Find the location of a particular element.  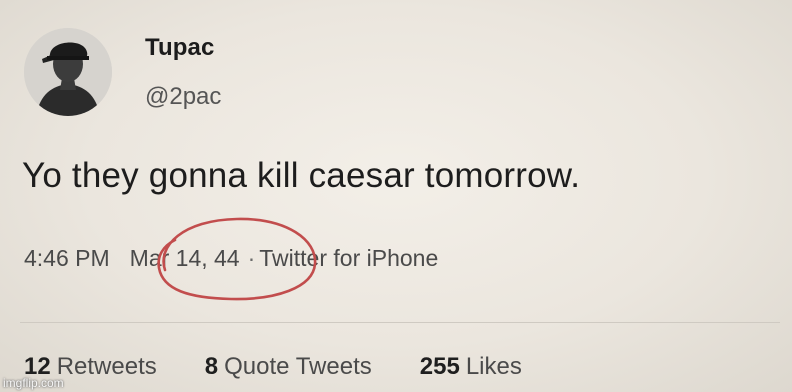

display-name: Tupac is located at coordinates (179, 48).